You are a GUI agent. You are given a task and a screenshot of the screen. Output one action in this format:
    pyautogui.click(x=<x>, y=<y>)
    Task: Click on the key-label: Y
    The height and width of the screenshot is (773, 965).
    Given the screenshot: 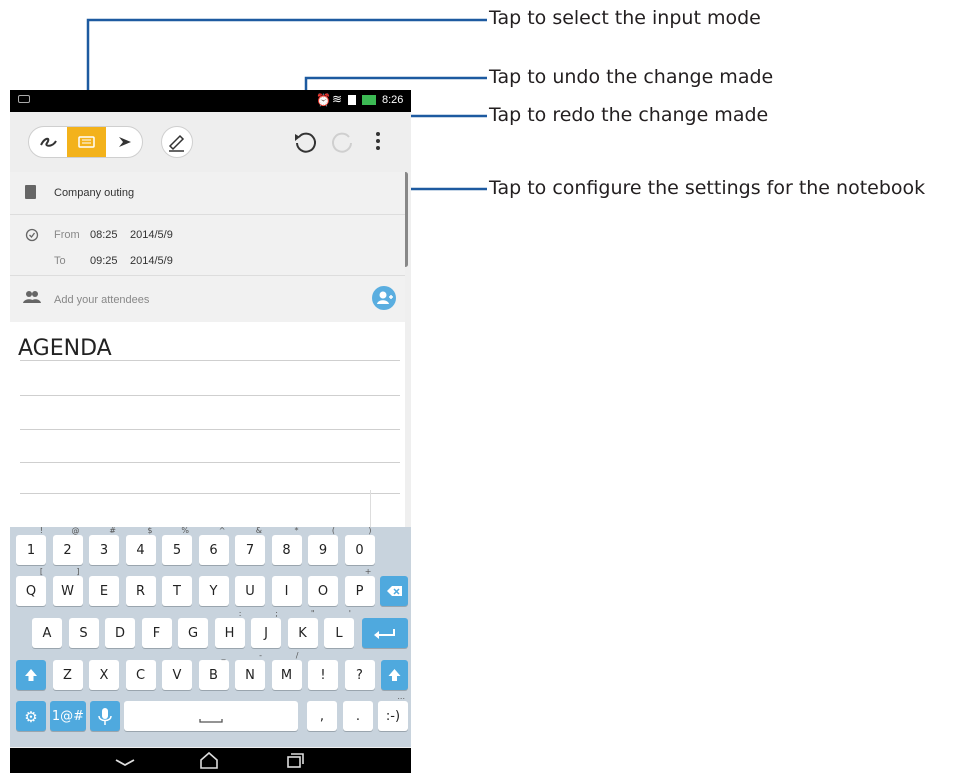 What is the action you would take?
    pyautogui.click(x=213, y=591)
    